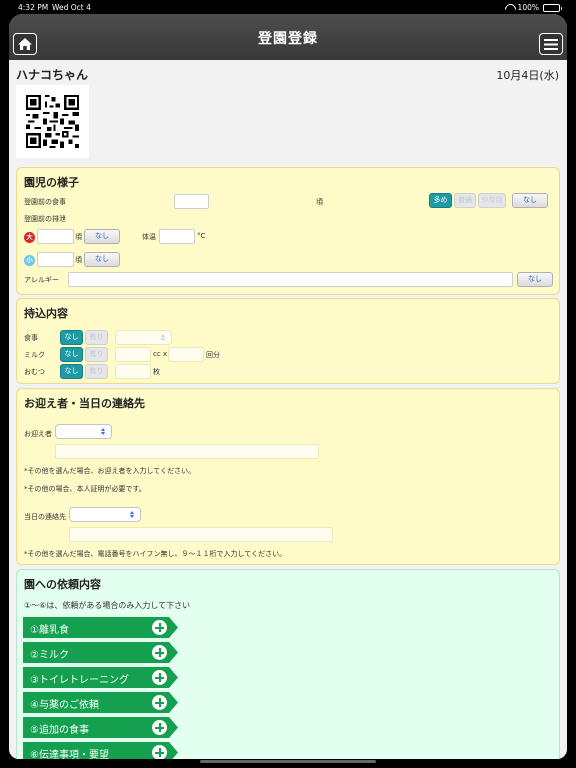 This screenshot has height=768, width=576. What do you see at coordinates (100, 702) in the screenshot?
I see `request-item-medication: ④与薬のご依頼` at bounding box center [100, 702].